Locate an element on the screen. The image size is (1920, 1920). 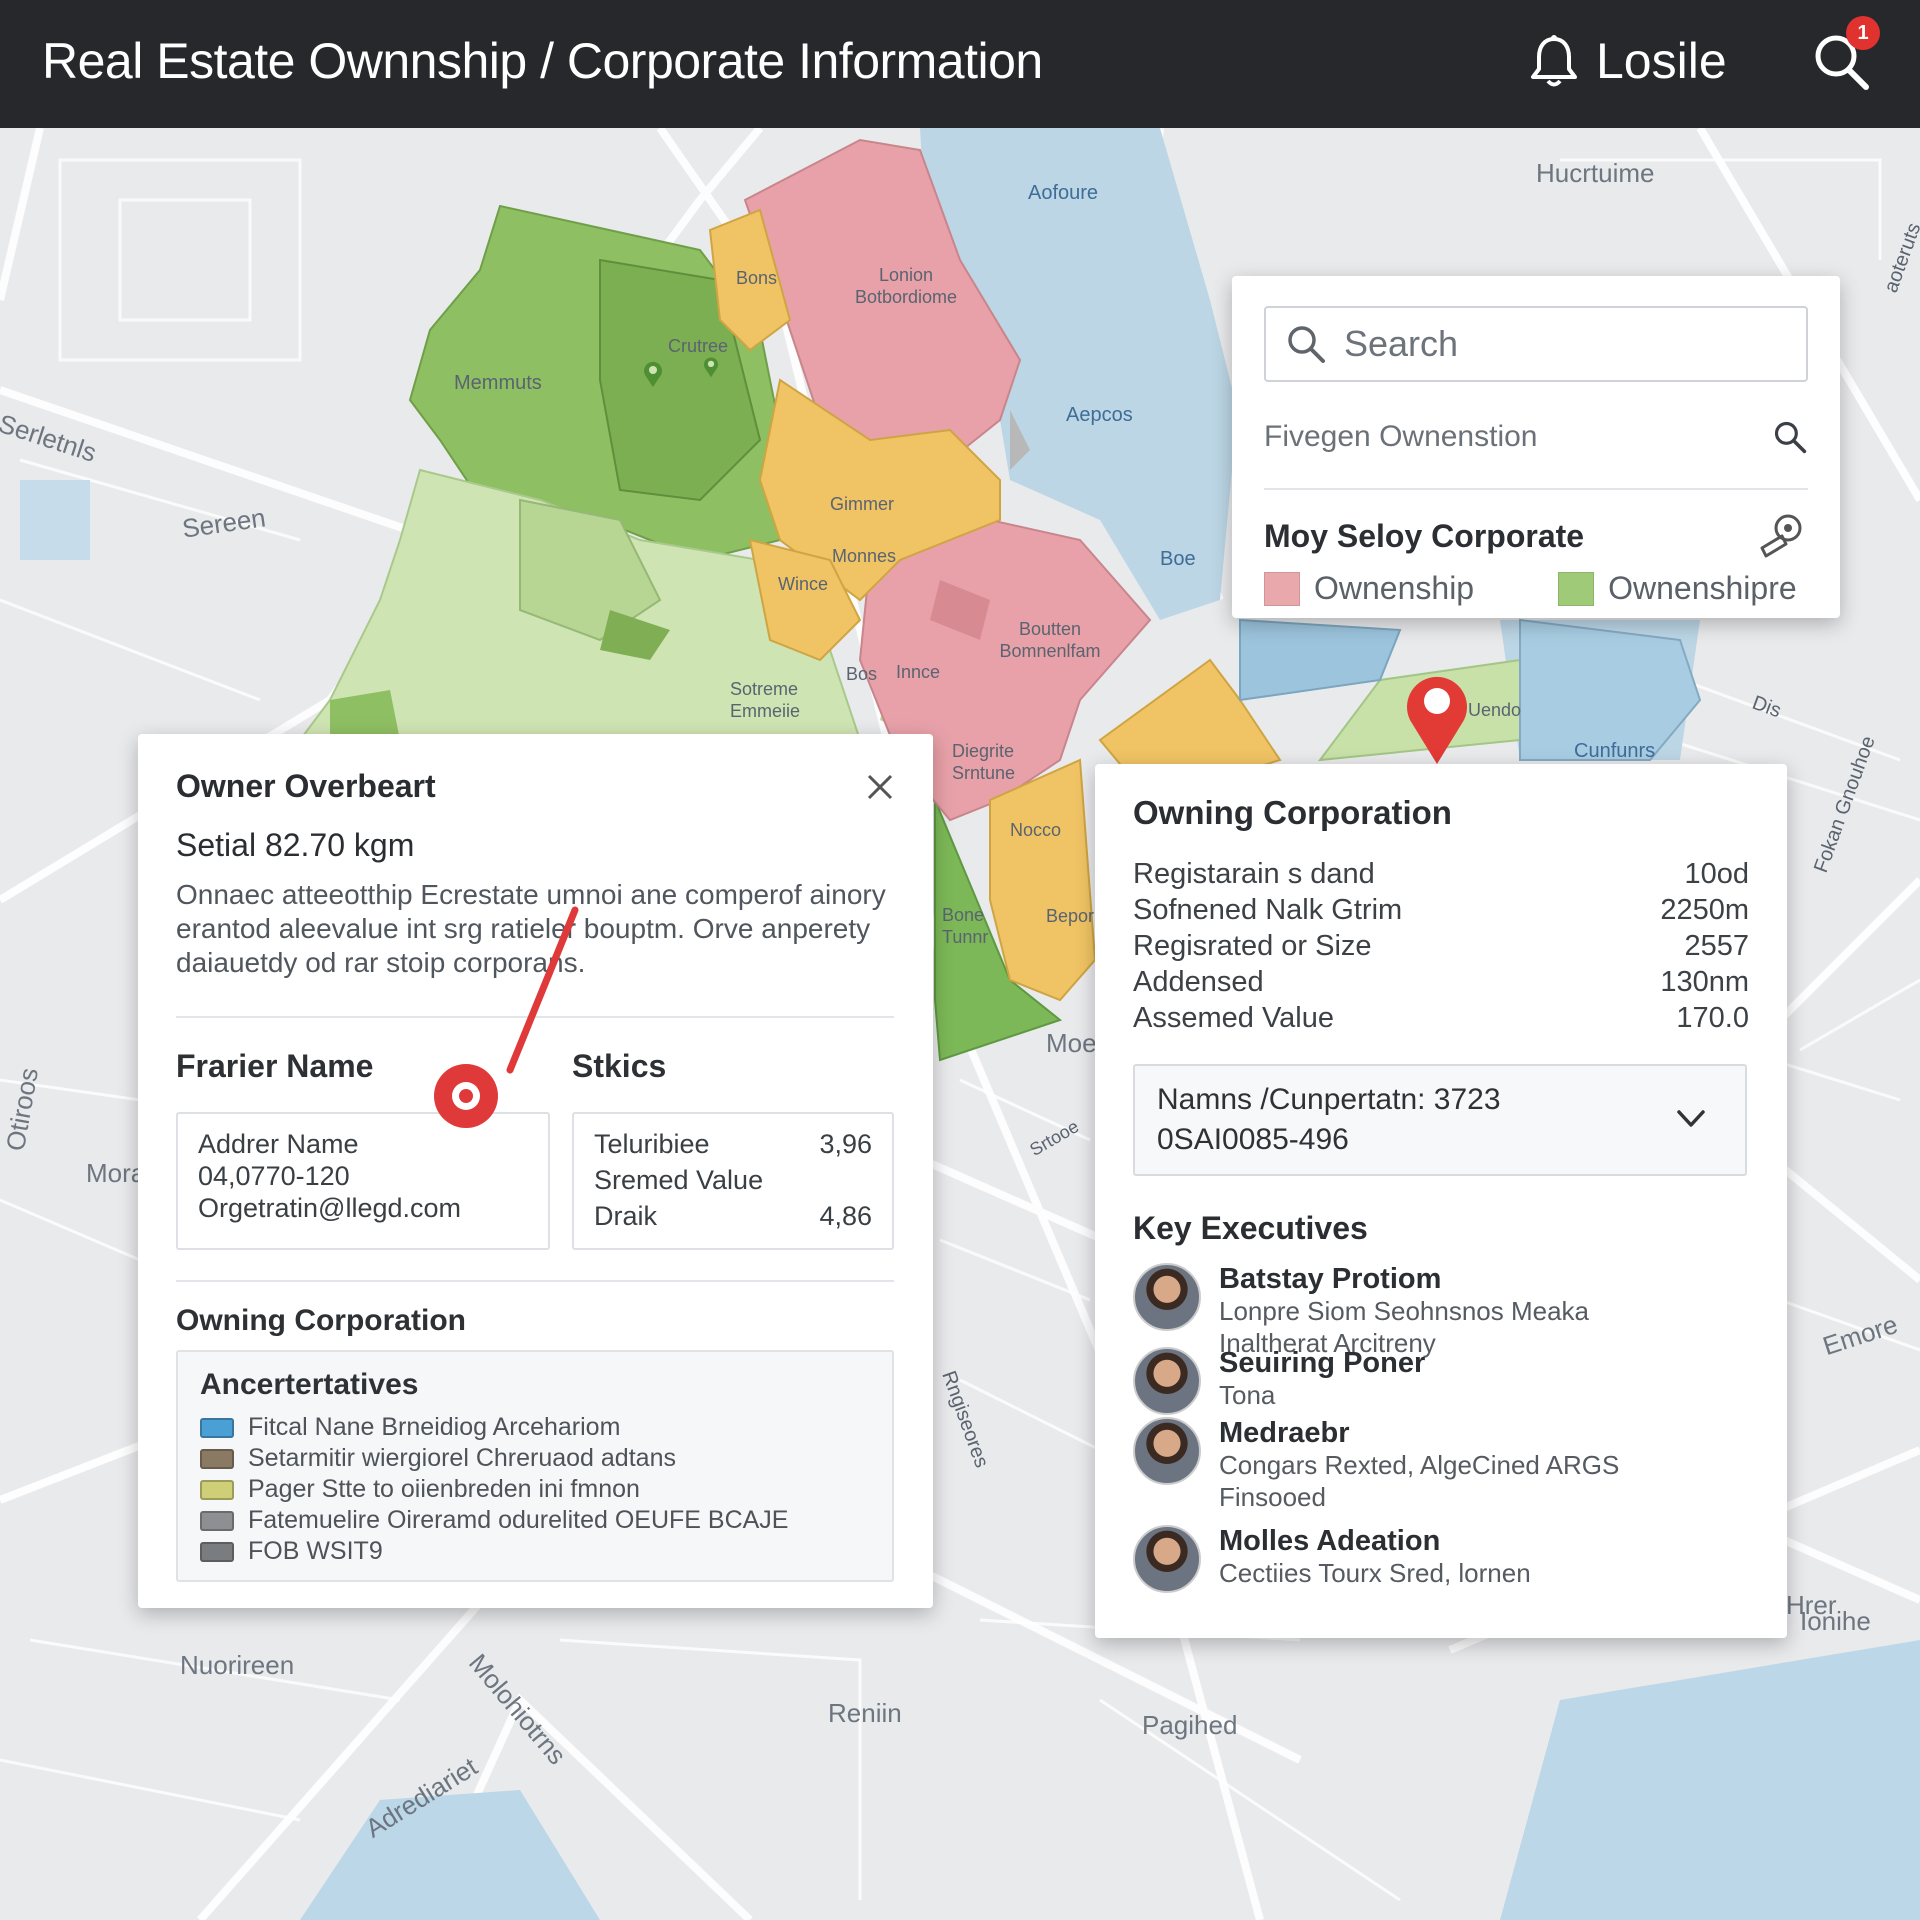
user-menu: Losile is located at coordinates (1627, 61).